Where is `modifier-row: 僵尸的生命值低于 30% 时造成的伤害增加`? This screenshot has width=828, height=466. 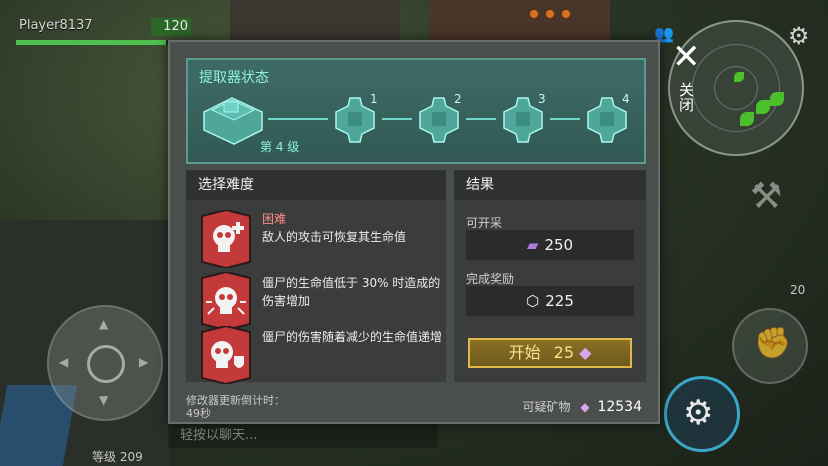 modifier-row: 僵尸的生命值低于 30% 时造成的伤害增加 is located at coordinates (320, 302).